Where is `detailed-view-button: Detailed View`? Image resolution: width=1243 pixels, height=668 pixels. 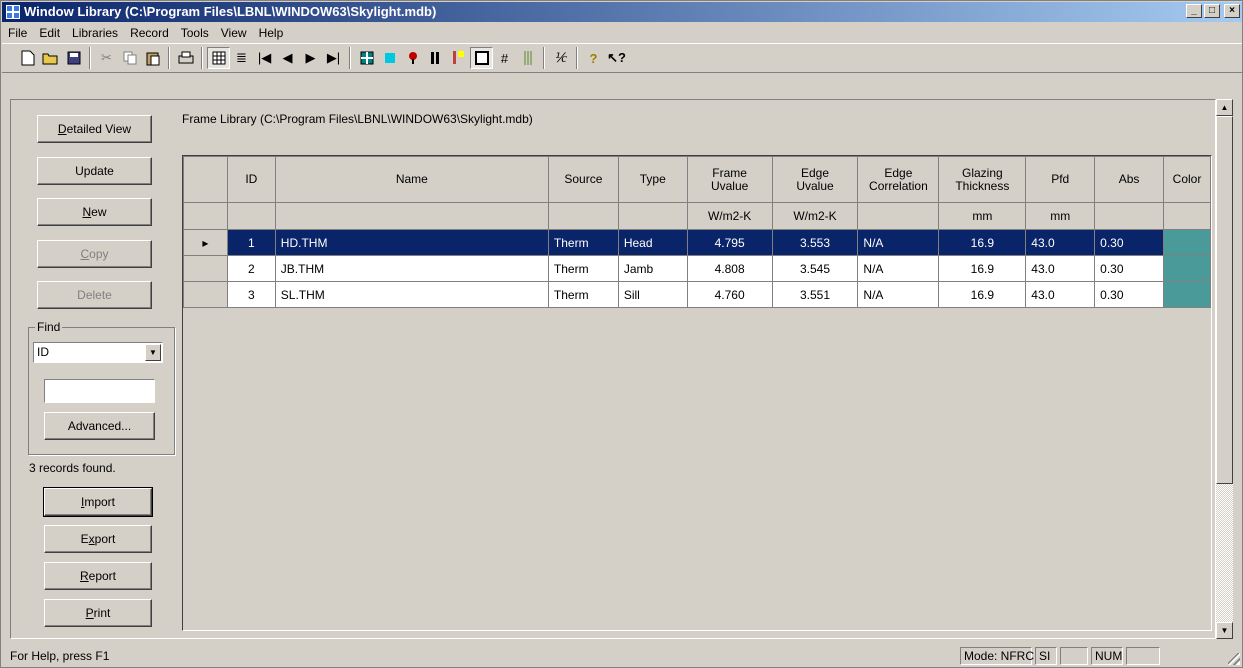
detailed-view-button: Detailed View is located at coordinates (94, 129).